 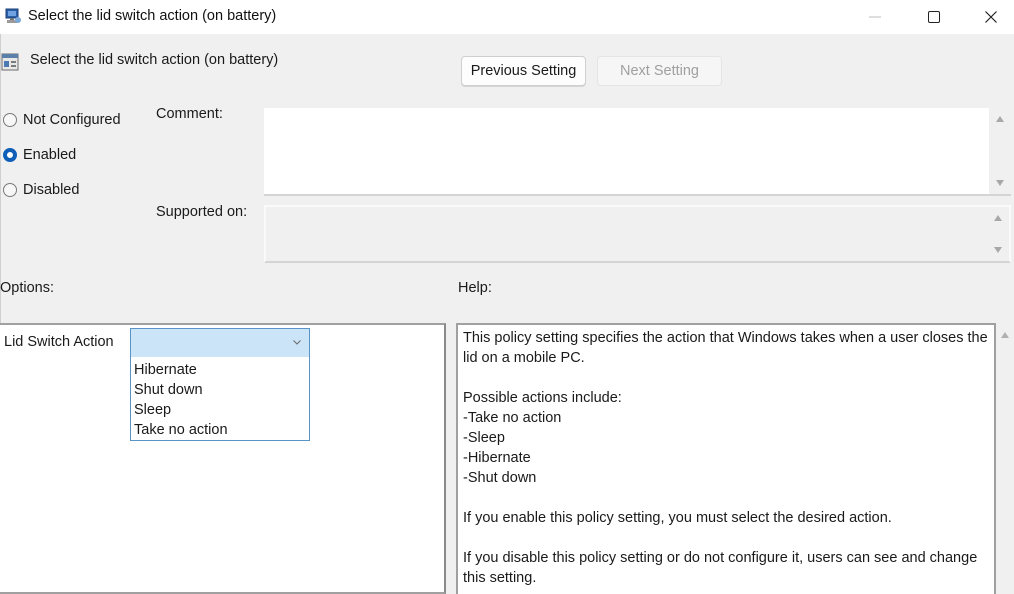 What do you see at coordinates (637, 234) in the screenshot?
I see `supported-on-field` at bounding box center [637, 234].